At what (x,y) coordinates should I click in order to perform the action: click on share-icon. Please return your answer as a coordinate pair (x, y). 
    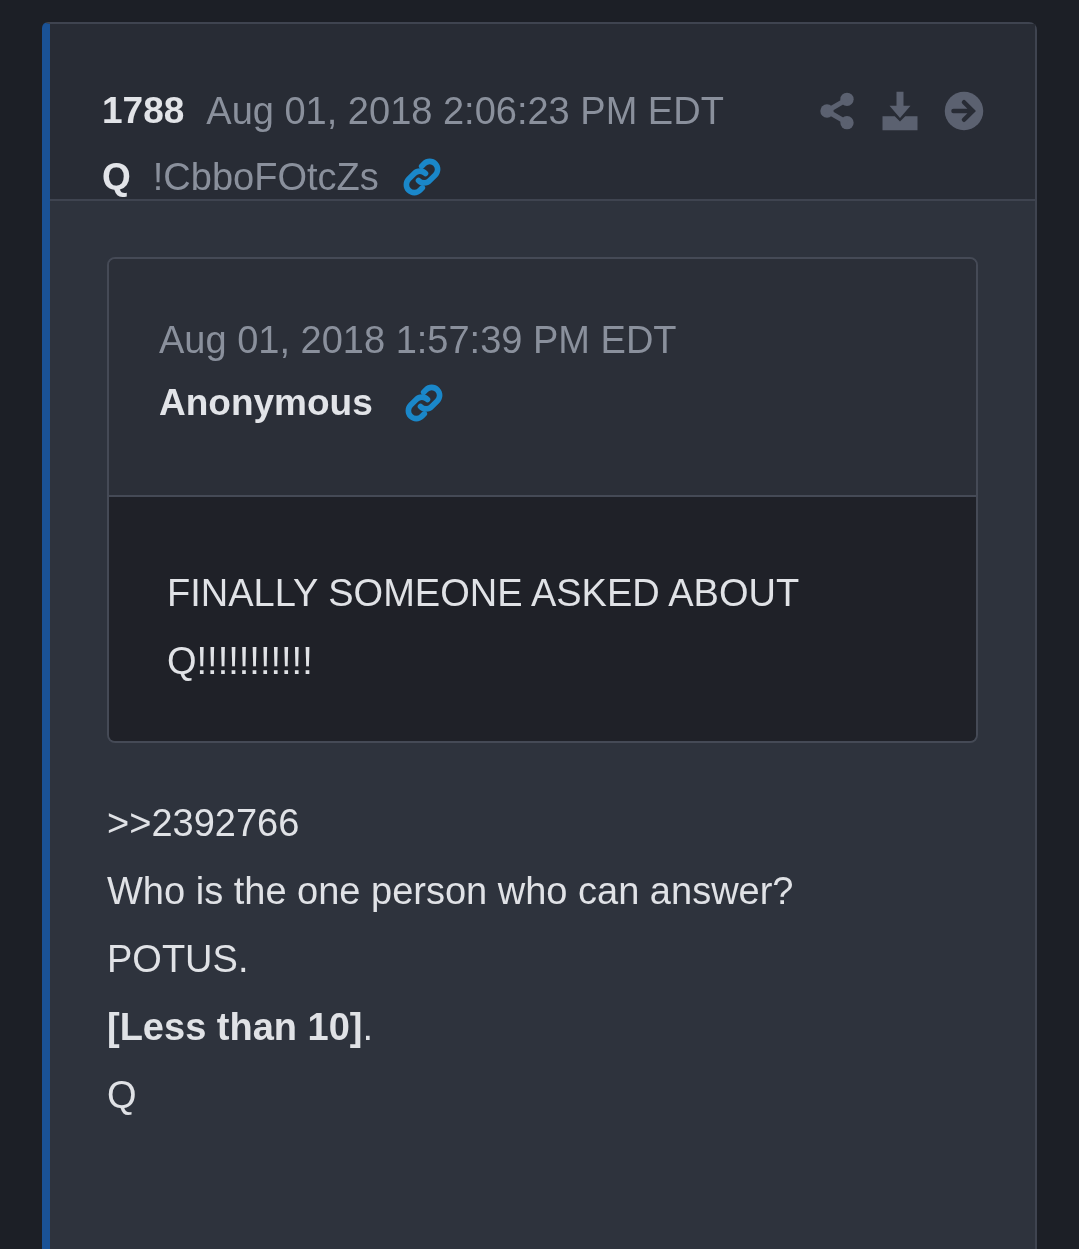
    Looking at the image, I should click on (837, 111).